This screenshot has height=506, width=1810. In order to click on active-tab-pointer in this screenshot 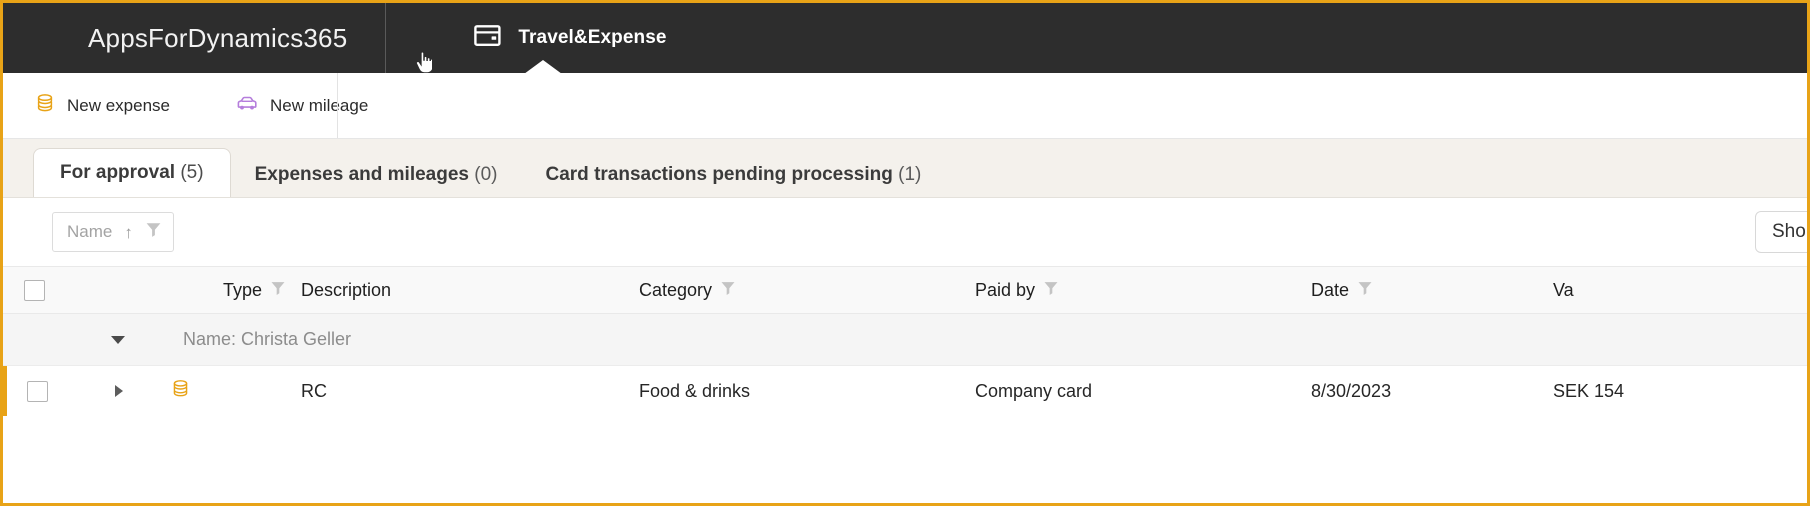, I will do `click(543, 67)`.